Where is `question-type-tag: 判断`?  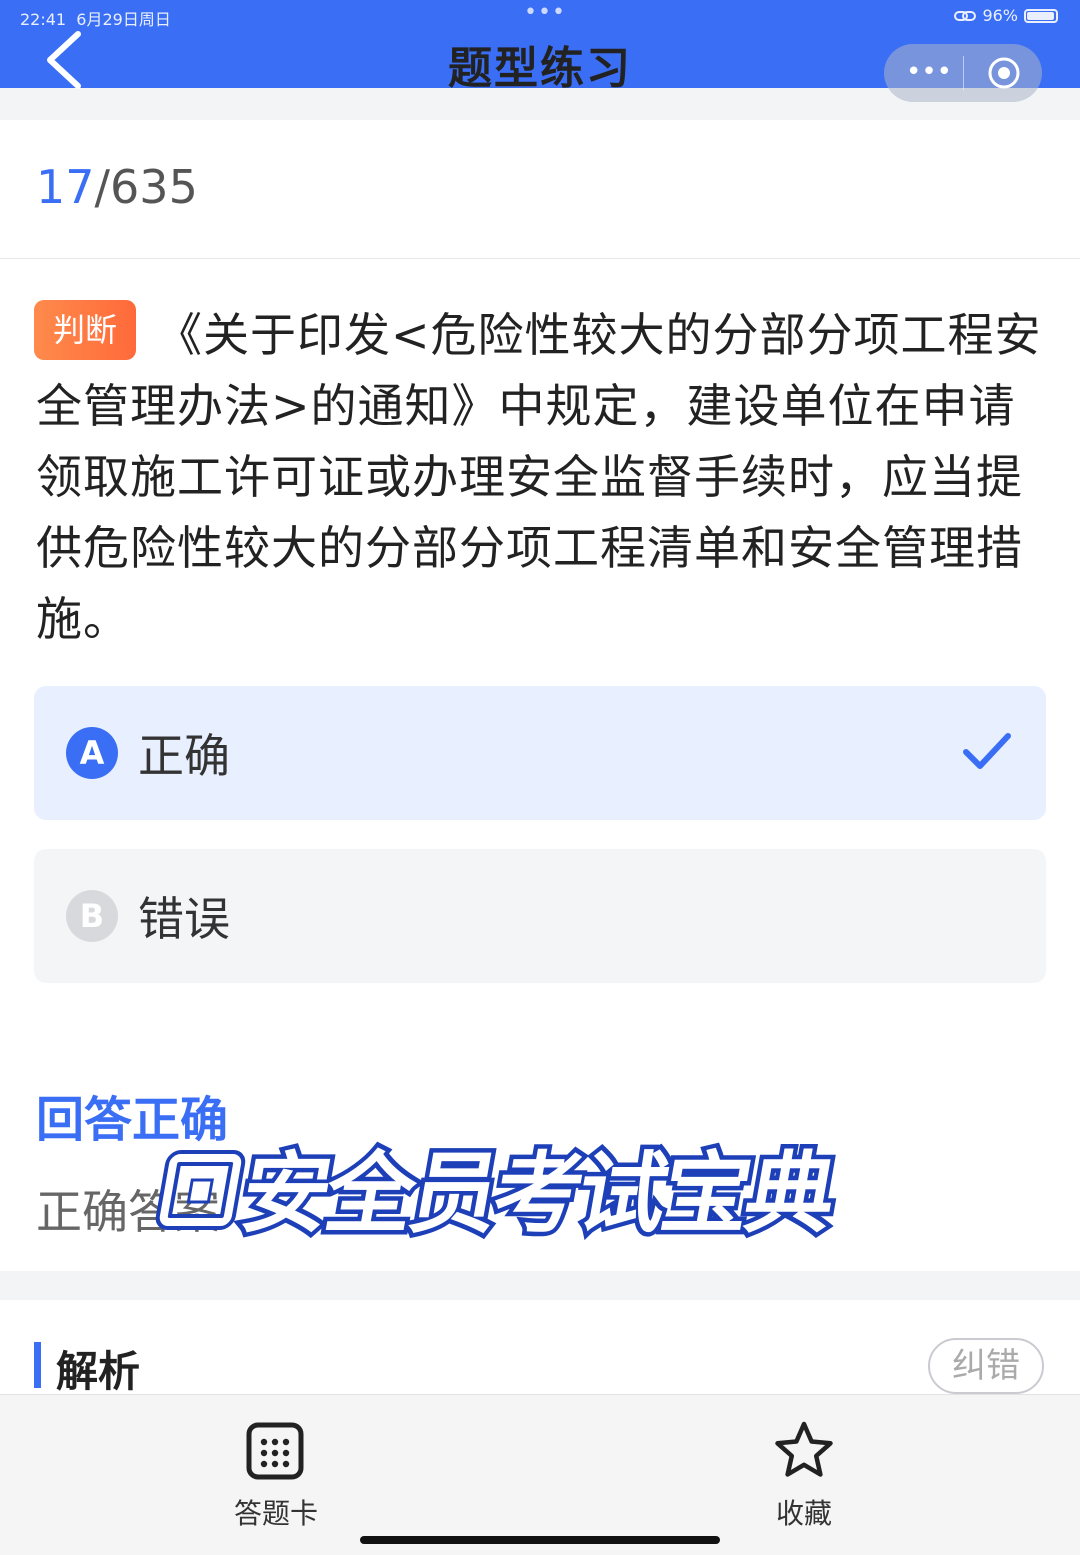
question-type-tag: 判断 is located at coordinates (85, 330).